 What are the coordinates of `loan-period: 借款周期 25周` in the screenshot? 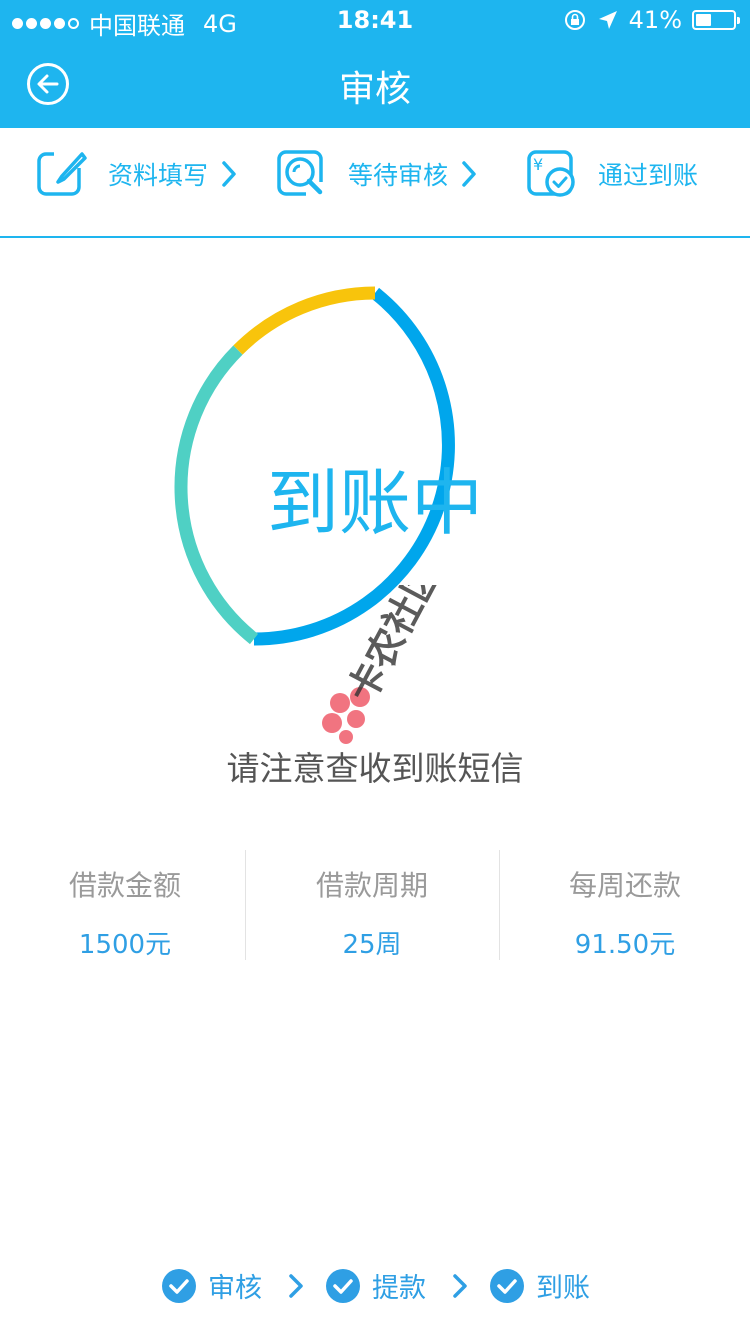 It's located at (372, 905).